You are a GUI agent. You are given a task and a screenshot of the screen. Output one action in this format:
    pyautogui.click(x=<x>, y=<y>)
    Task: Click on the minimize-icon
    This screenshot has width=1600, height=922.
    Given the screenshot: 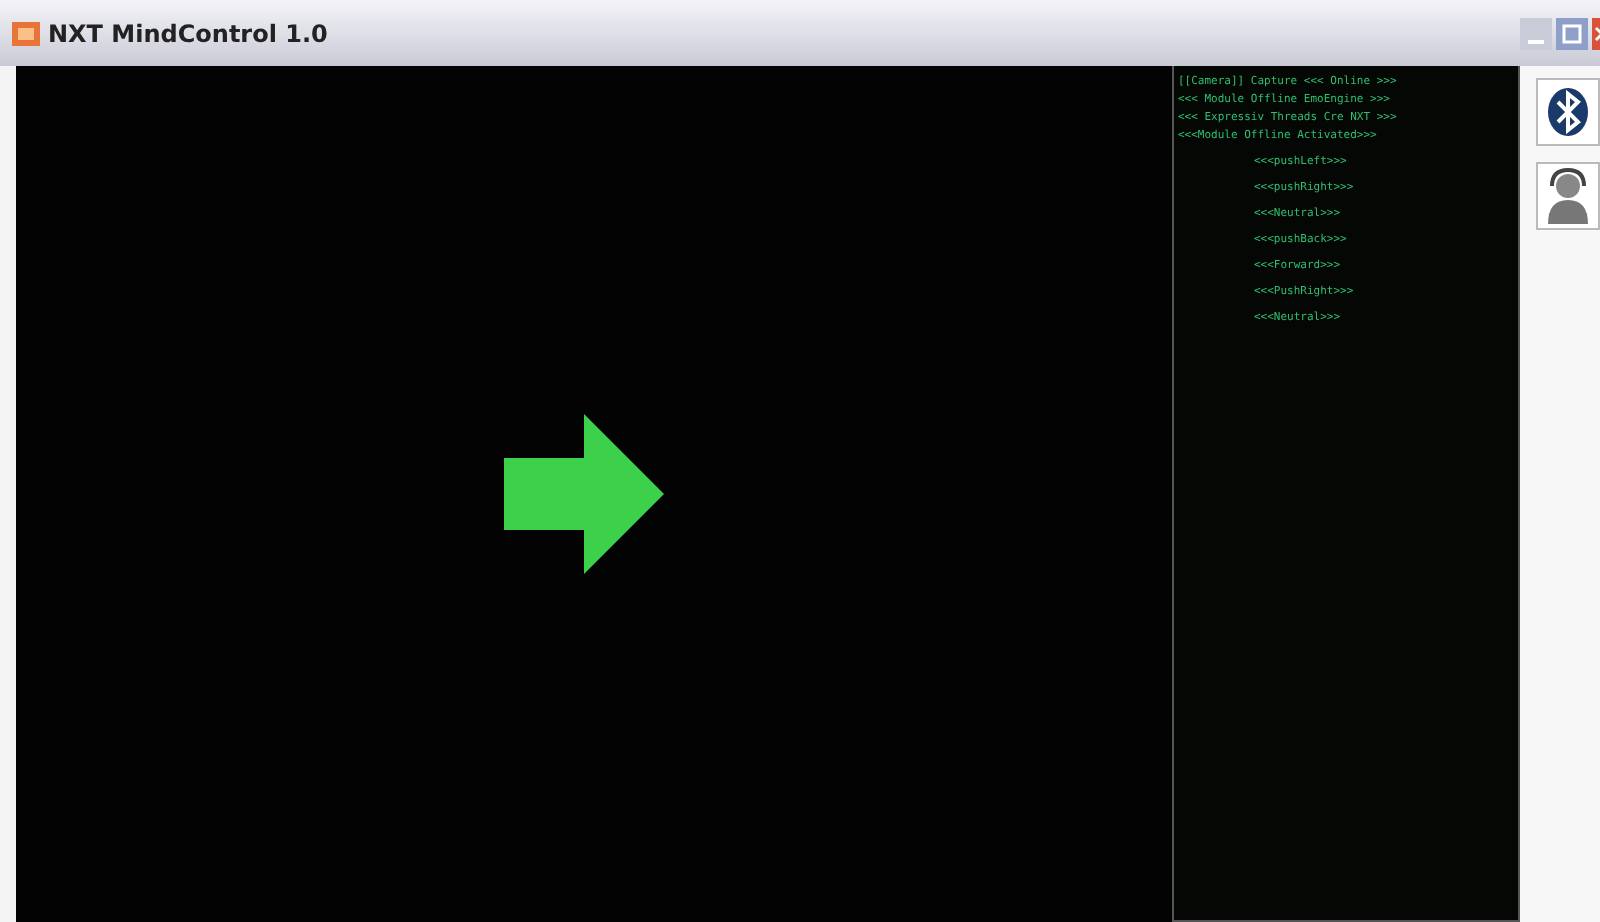 What is the action you would take?
    pyautogui.click(x=1536, y=41)
    